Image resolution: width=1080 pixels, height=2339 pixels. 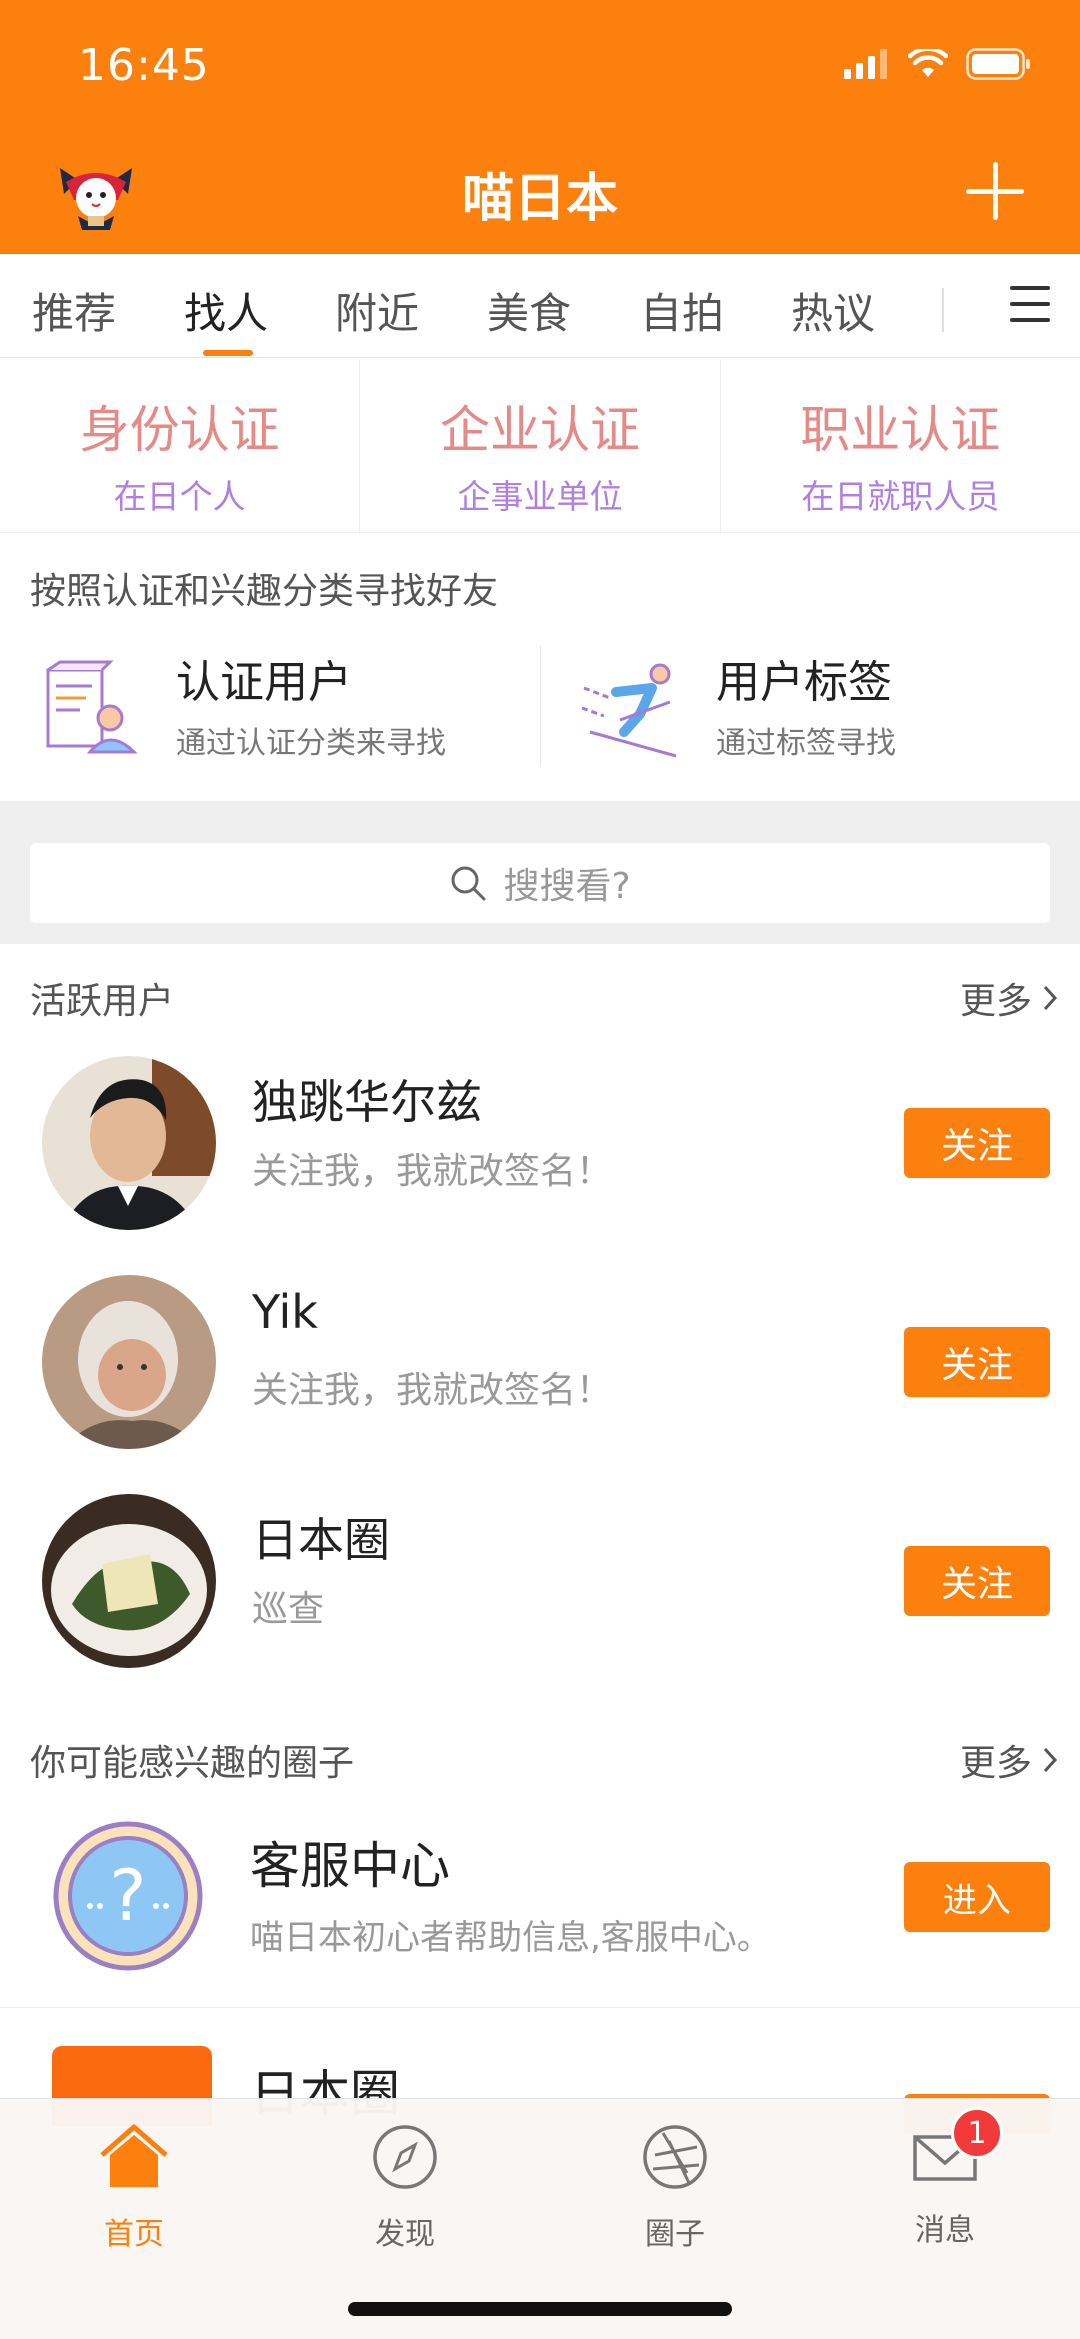 I want to click on category-heading: 按照认证和兴趣分类寻找好友, so click(x=264, y=591).